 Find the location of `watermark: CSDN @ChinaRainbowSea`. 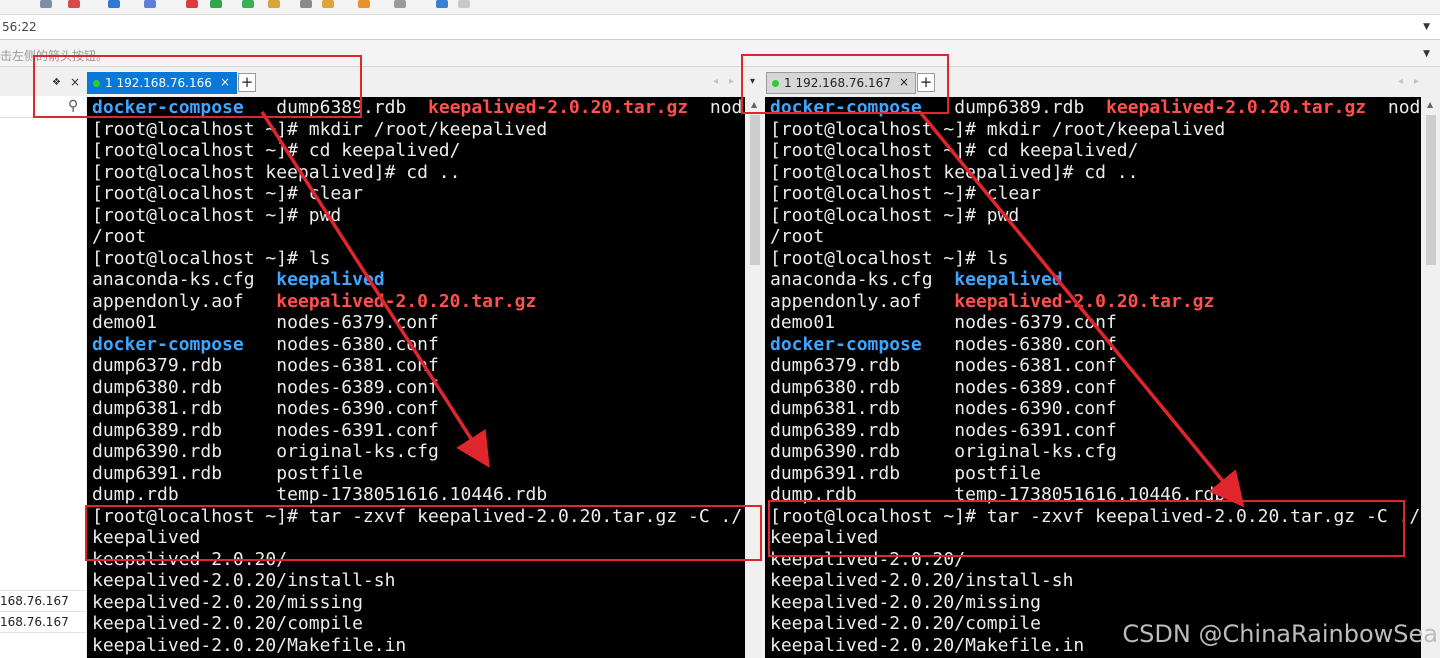

watermark: CSDN @ChinaRainbowSea is located at coordinates (1280, 634).